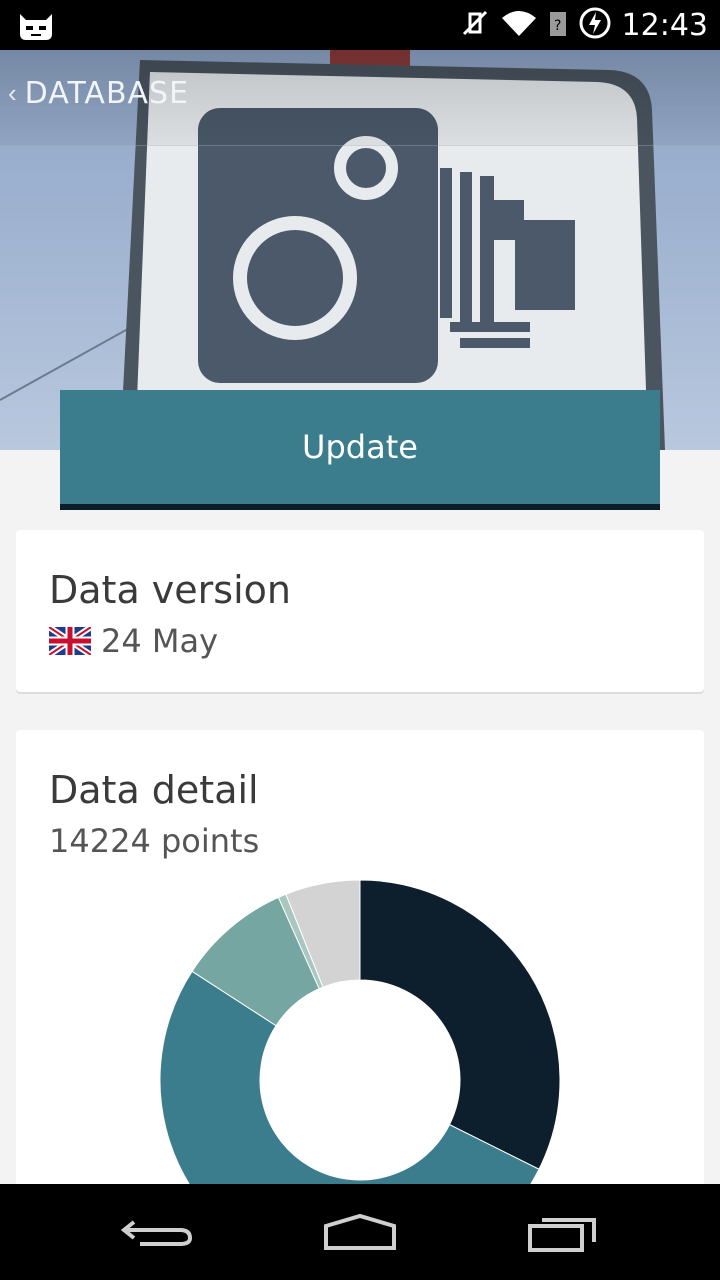  I want to click on data-detail-donut-chart, so click(360, 1031).